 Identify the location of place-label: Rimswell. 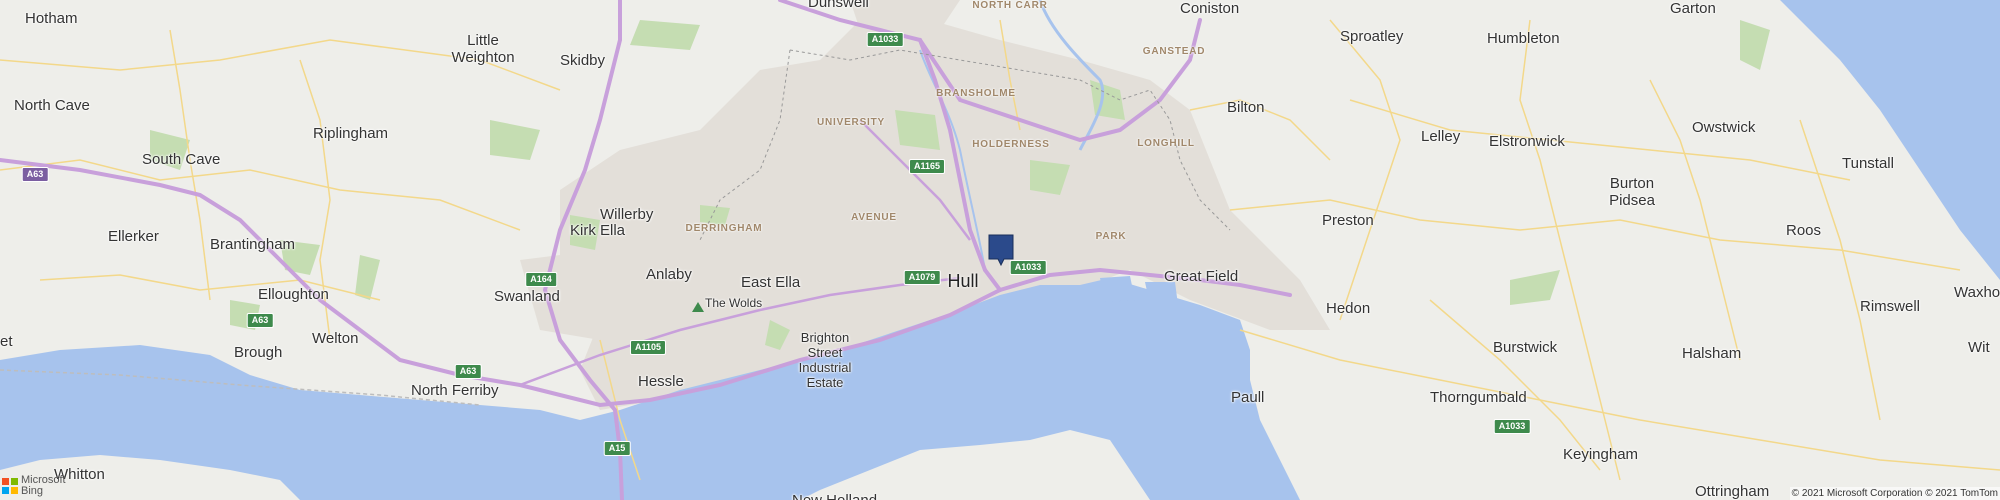
(1890, 306).